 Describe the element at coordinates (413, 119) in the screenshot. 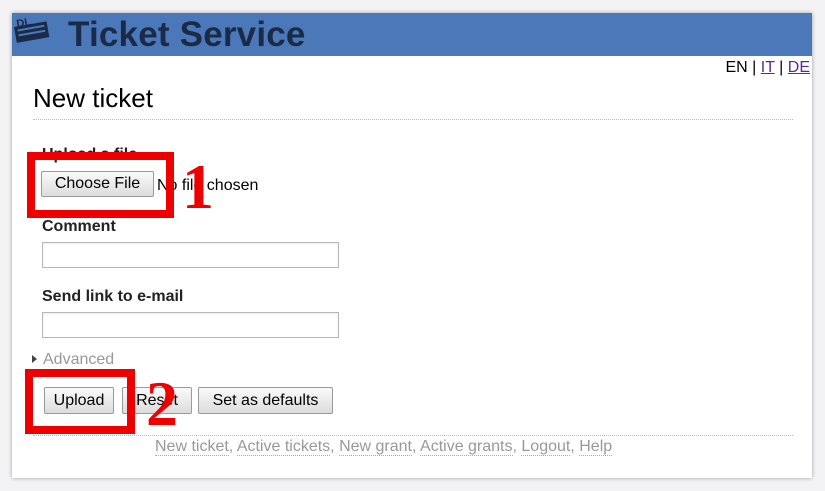

I see `heading-divider` at that location.